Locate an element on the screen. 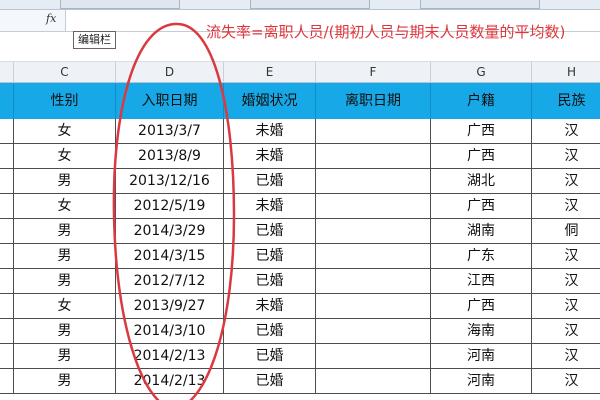 This screenshot has height=400, width=600. header-ethnicity: 民族 is located at coordinates (566, 101).